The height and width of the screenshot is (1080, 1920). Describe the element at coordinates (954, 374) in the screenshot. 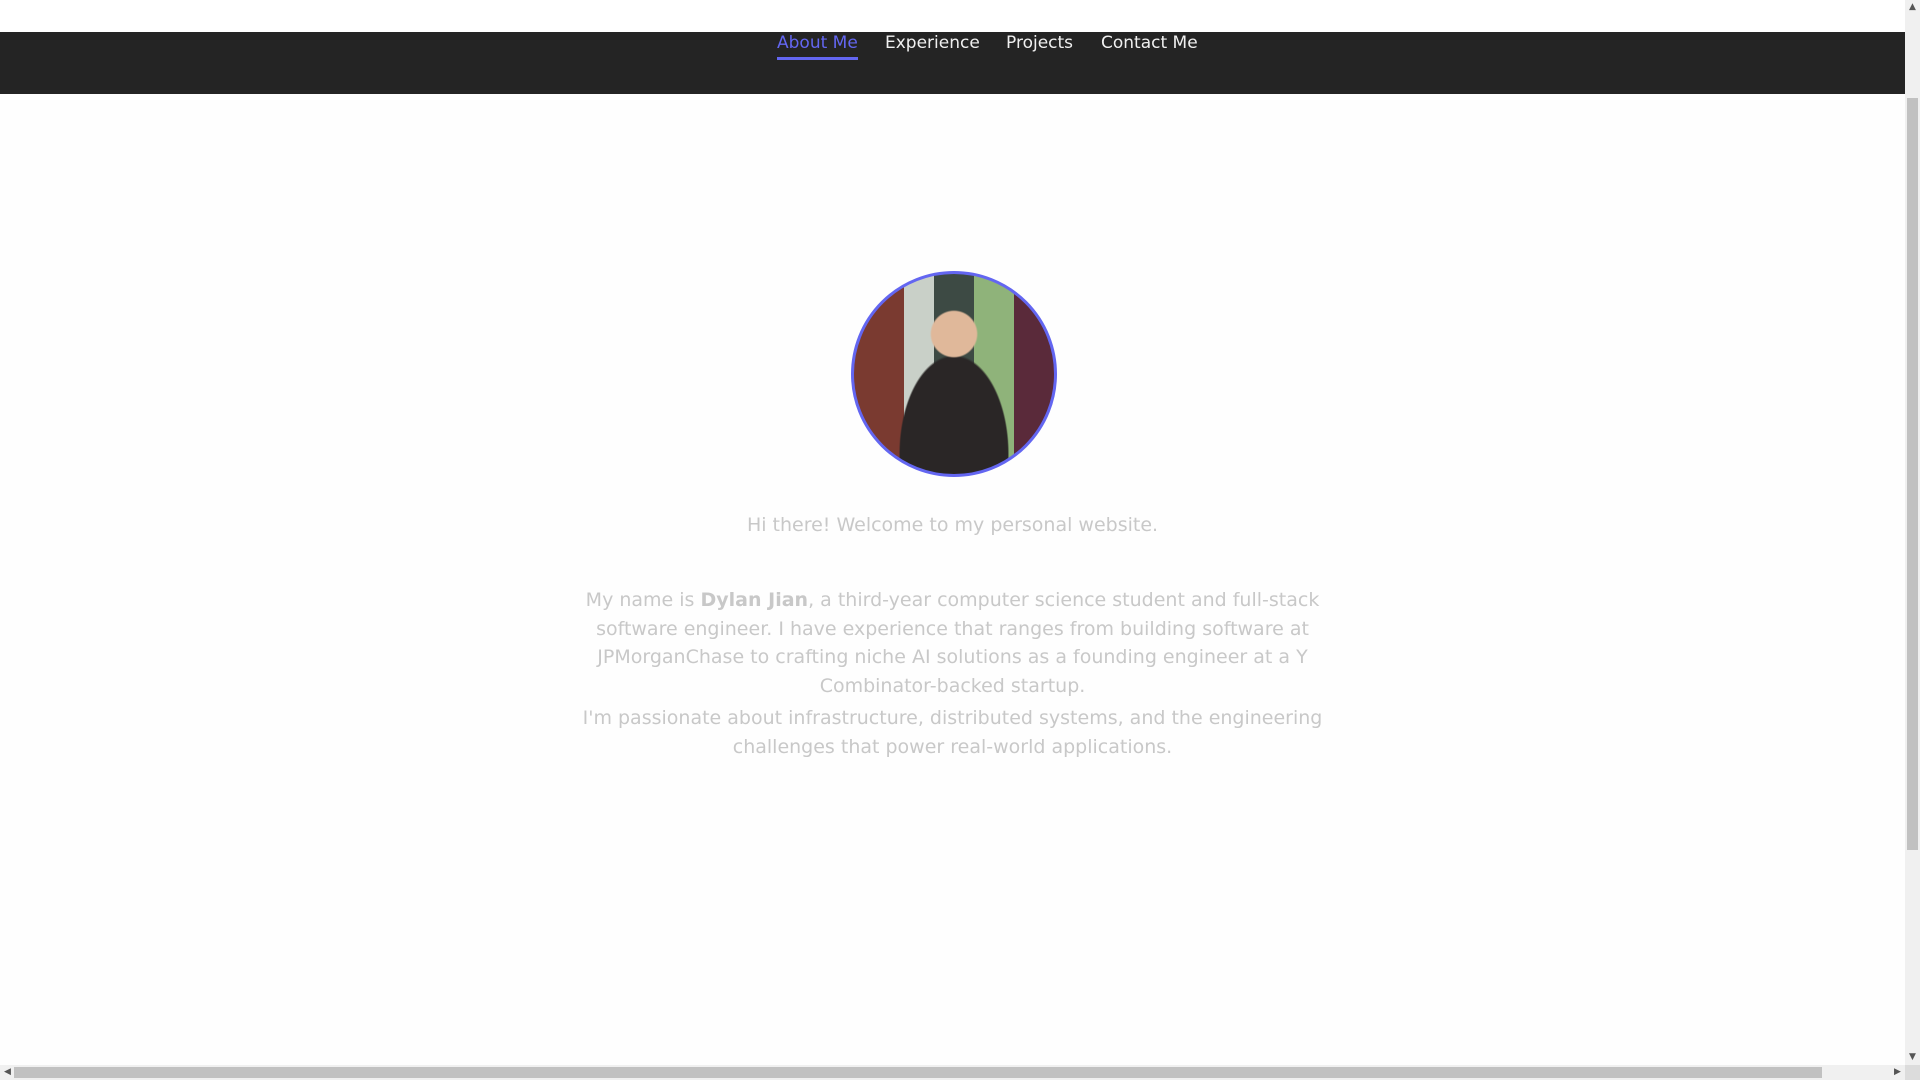

I see `profile-photo` at that location.